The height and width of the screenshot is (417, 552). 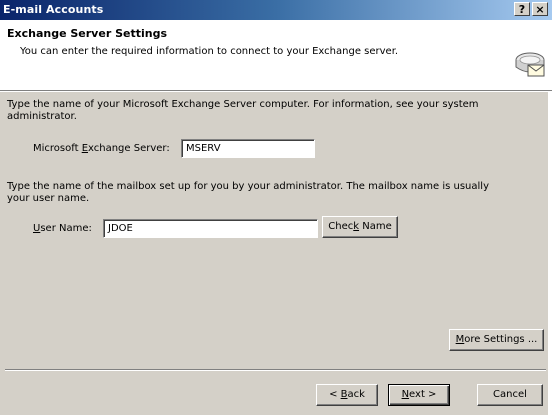 What do you see at coordinates (62, 228) in the screenshot?
I see `user-name-label: User Name:` at bounding box center [62, 228].